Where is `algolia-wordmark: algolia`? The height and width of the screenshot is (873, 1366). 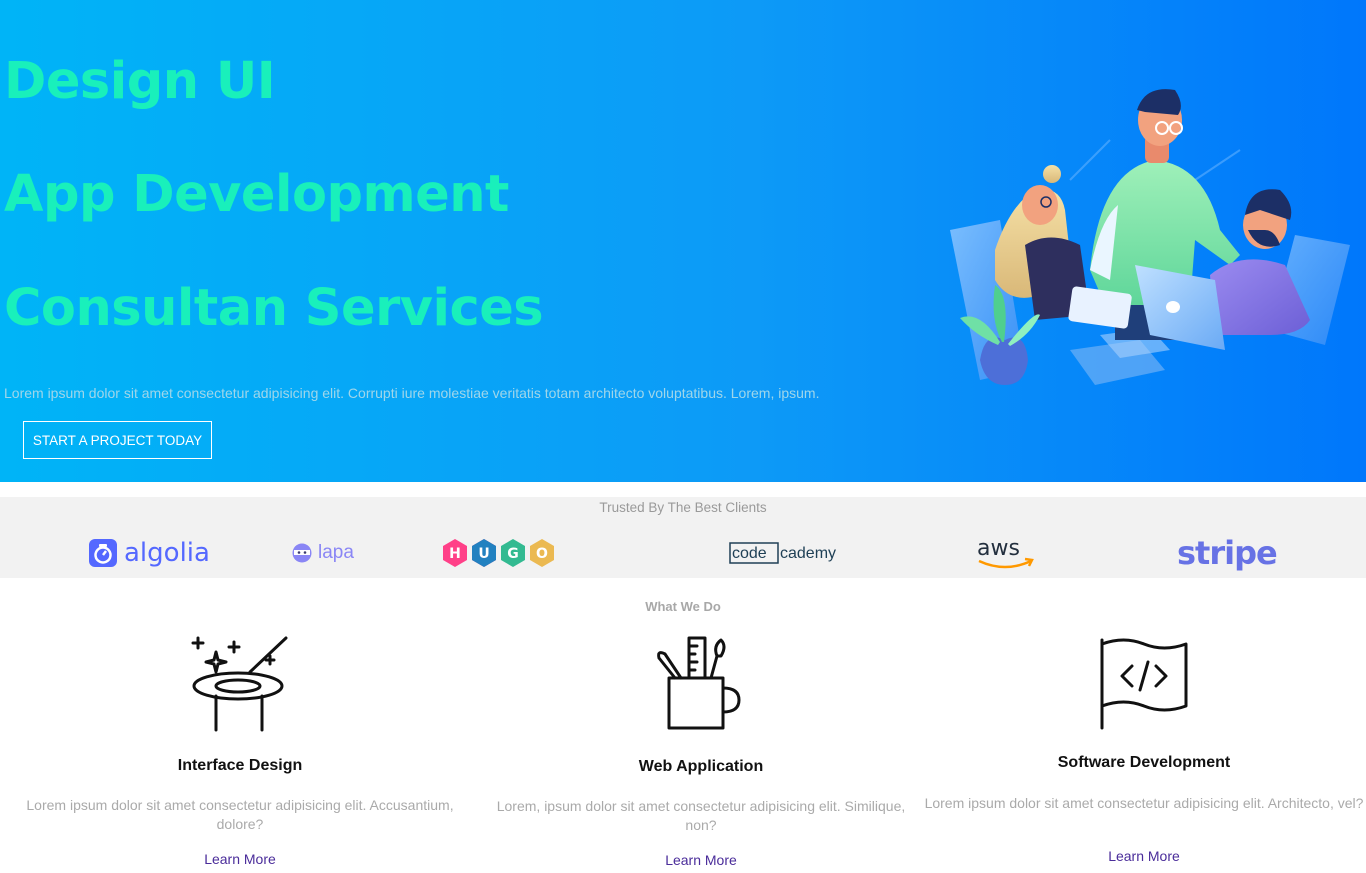
algolia-wordmark: algolia is located at coordinates (167, 553).